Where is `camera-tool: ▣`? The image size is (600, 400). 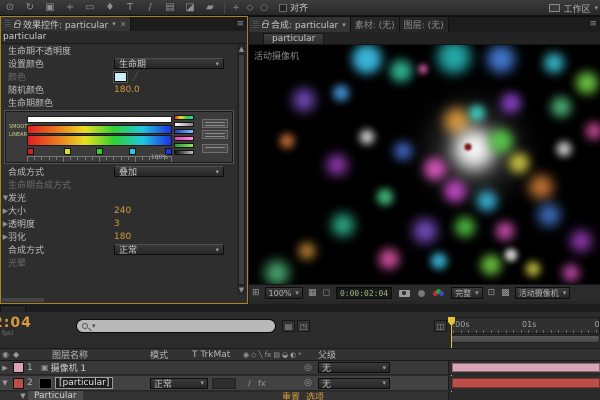 camera-tool: ▣ is located at coordinates (50, 8).